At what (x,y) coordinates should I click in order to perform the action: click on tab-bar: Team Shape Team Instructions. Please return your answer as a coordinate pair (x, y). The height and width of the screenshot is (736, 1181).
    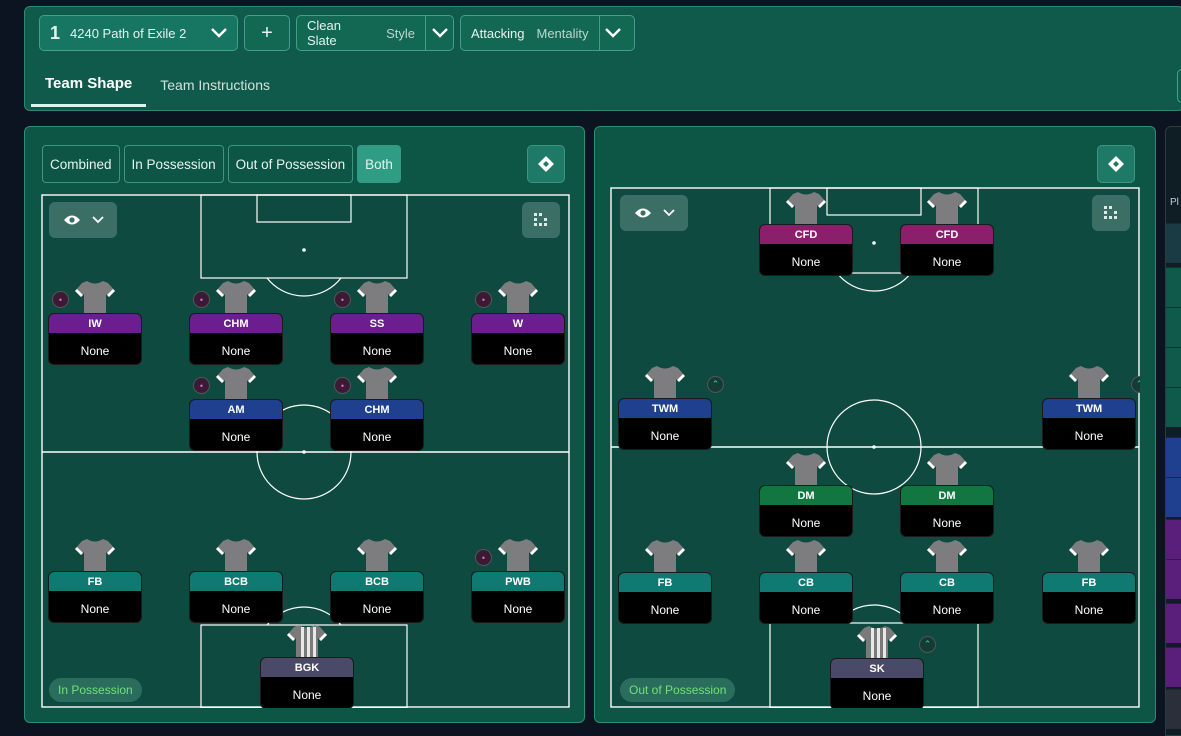
    Looking at the image, I should click on (157, 85).